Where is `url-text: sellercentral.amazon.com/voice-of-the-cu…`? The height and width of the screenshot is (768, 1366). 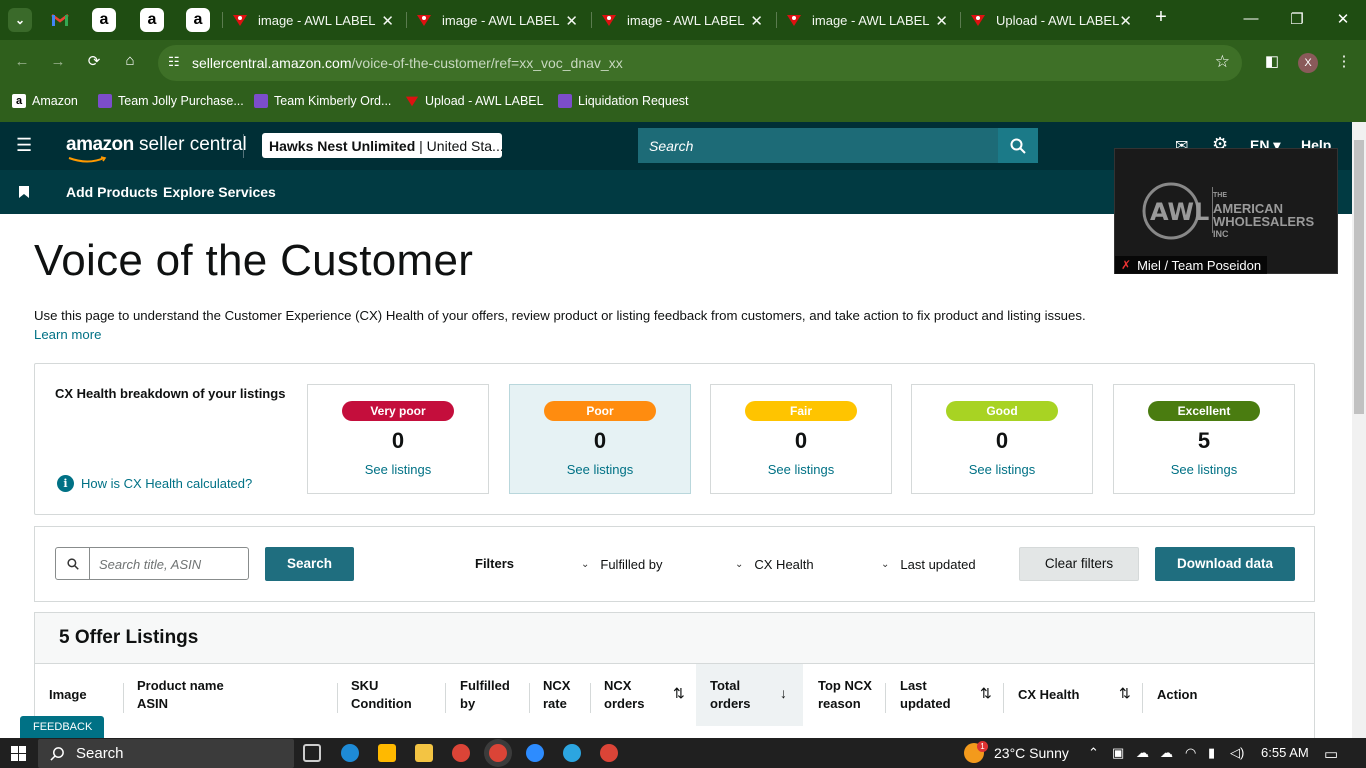 url-text: sellercentral.amazon.com/voice-of-the-cu… is located at coordinates (407, 63).